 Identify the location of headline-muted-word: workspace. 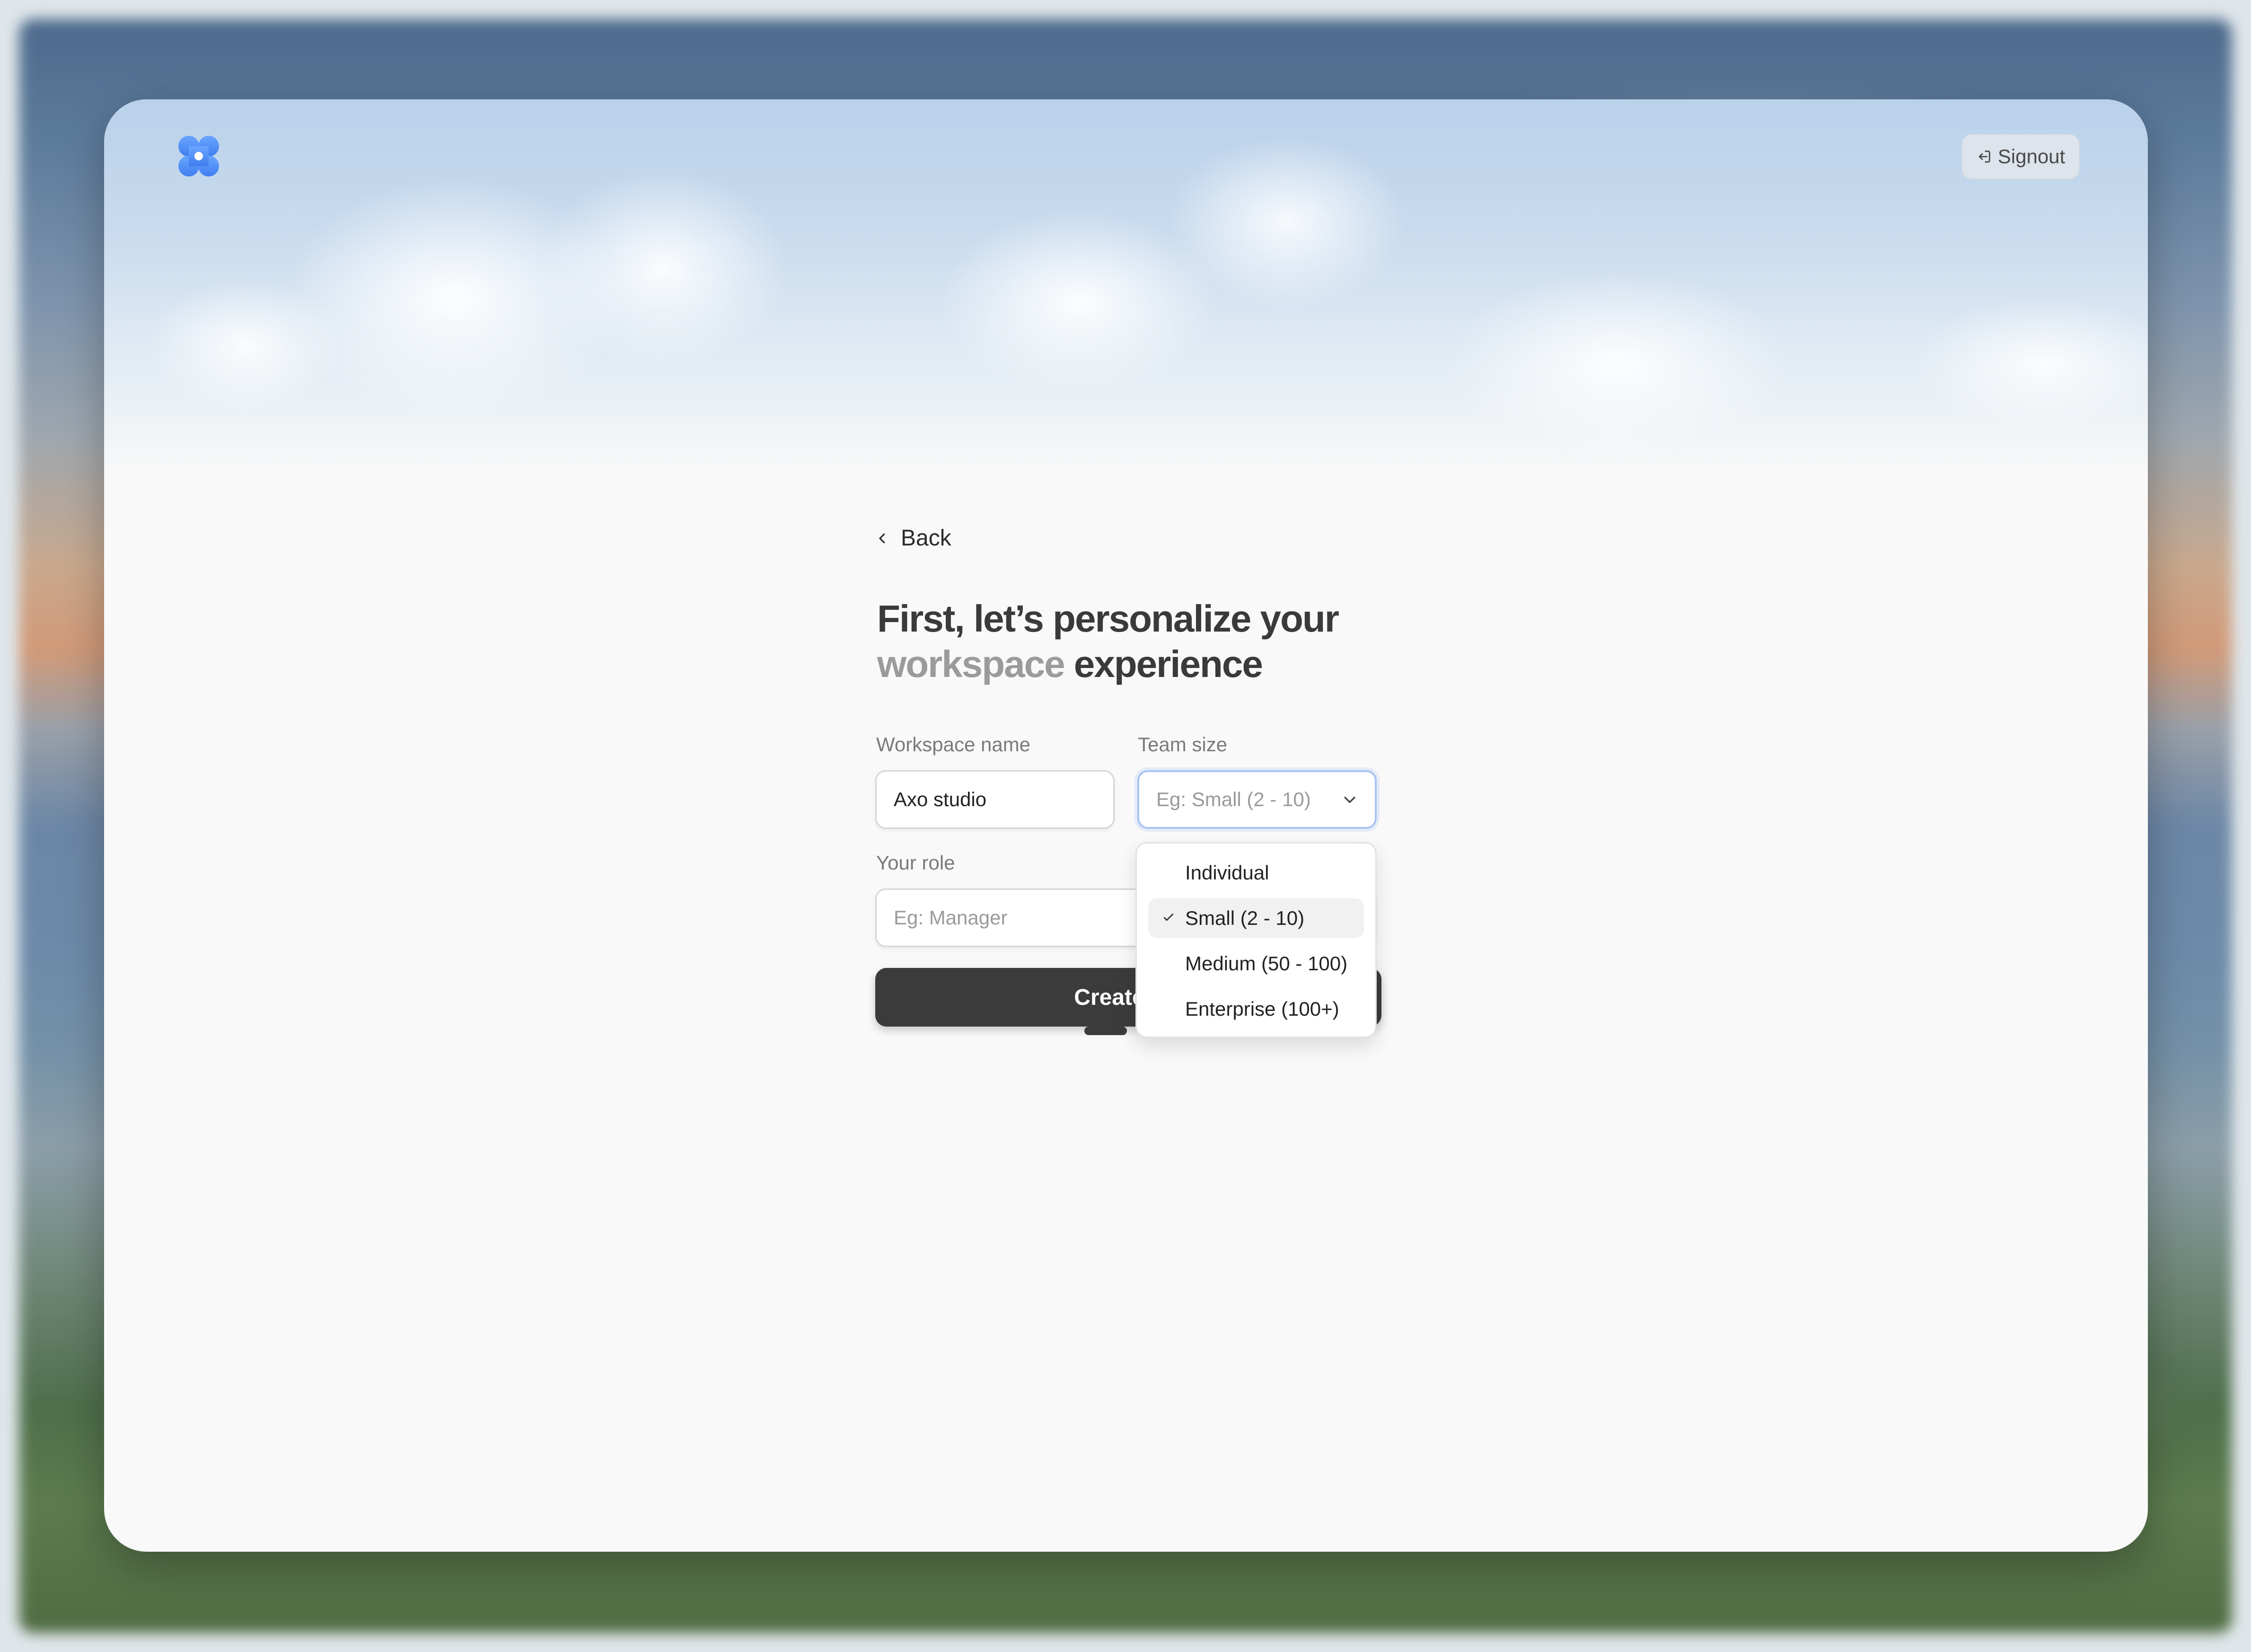
(971, 664).